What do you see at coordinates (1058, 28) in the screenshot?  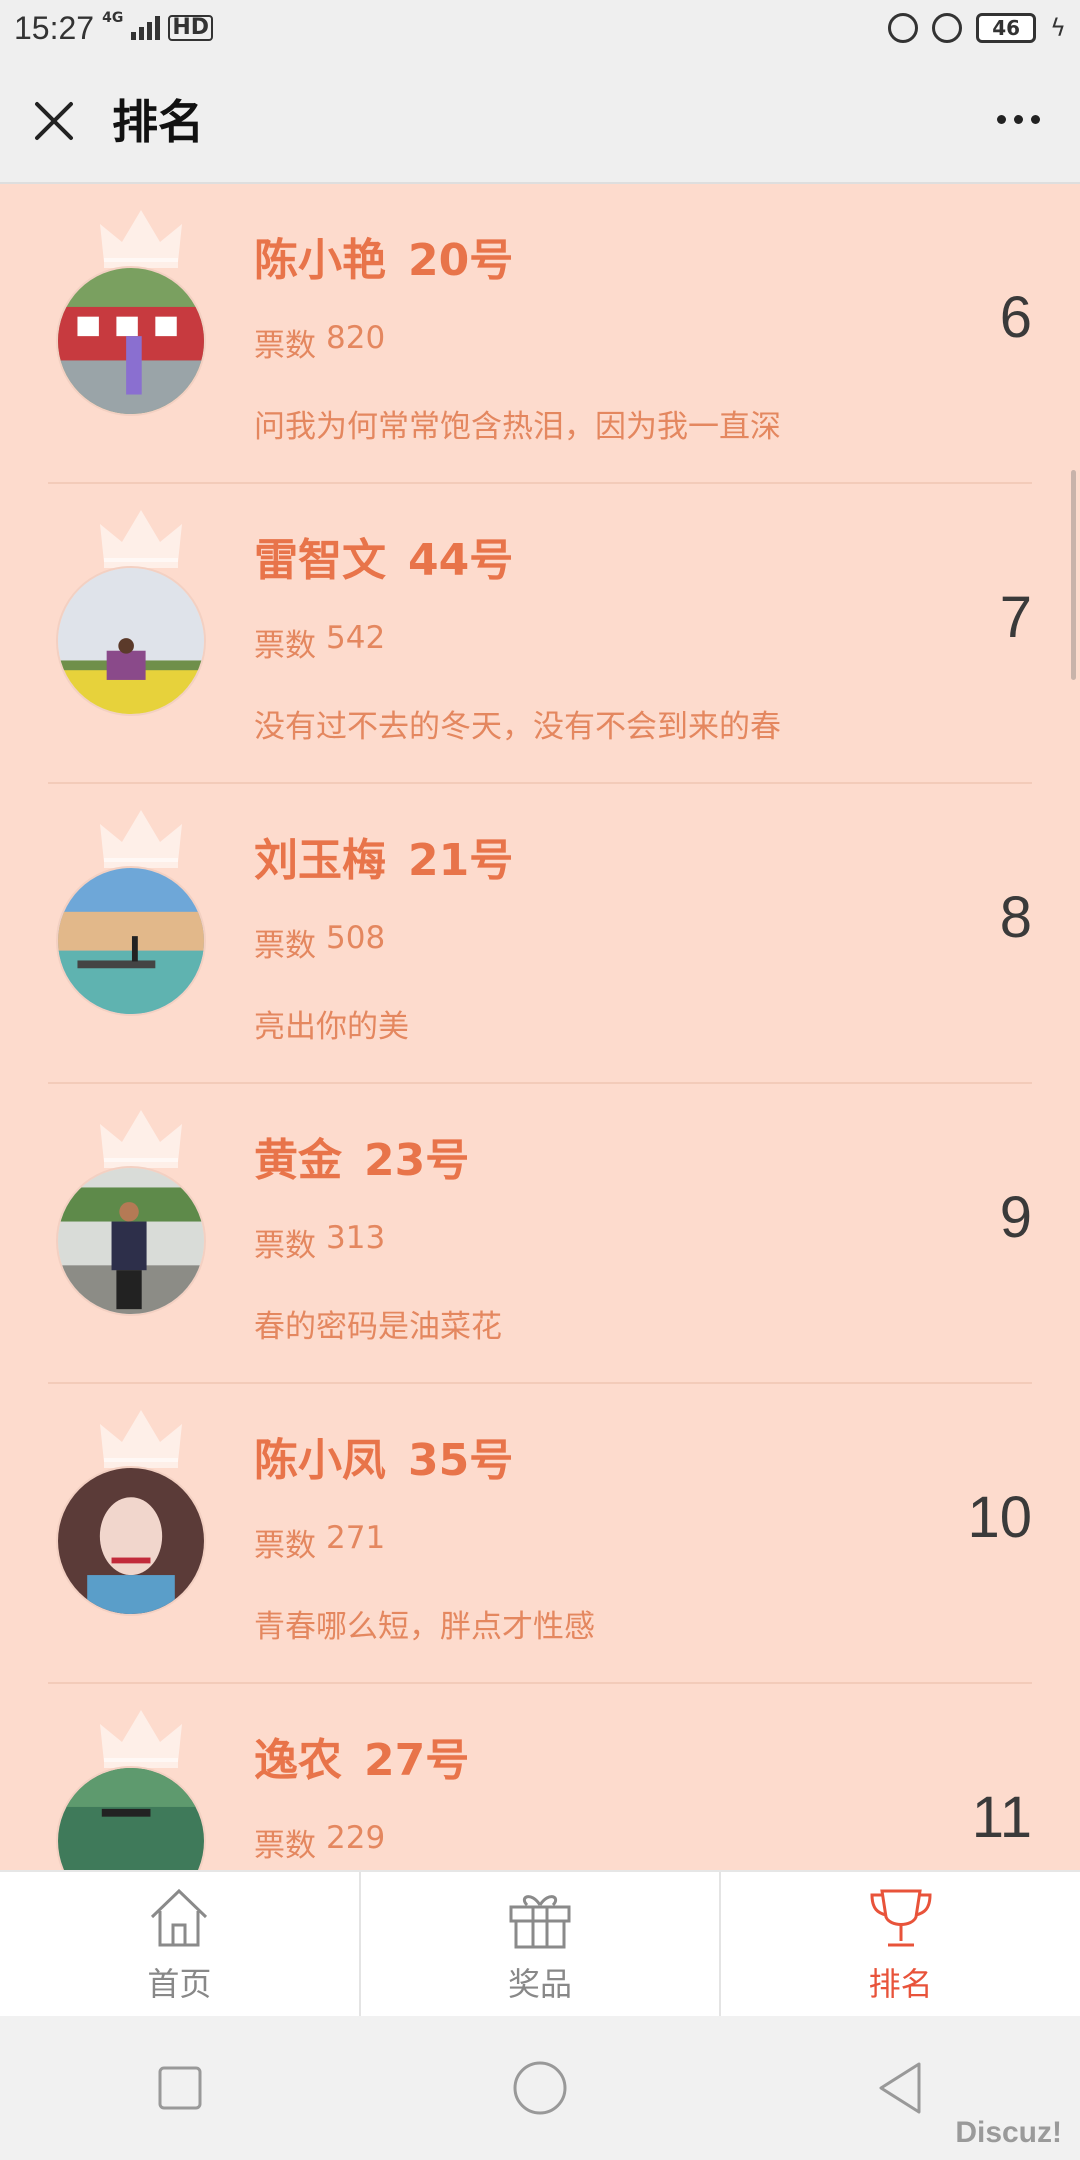 I see `charging-icon: ϟ` at bounding box center [1058, 28].